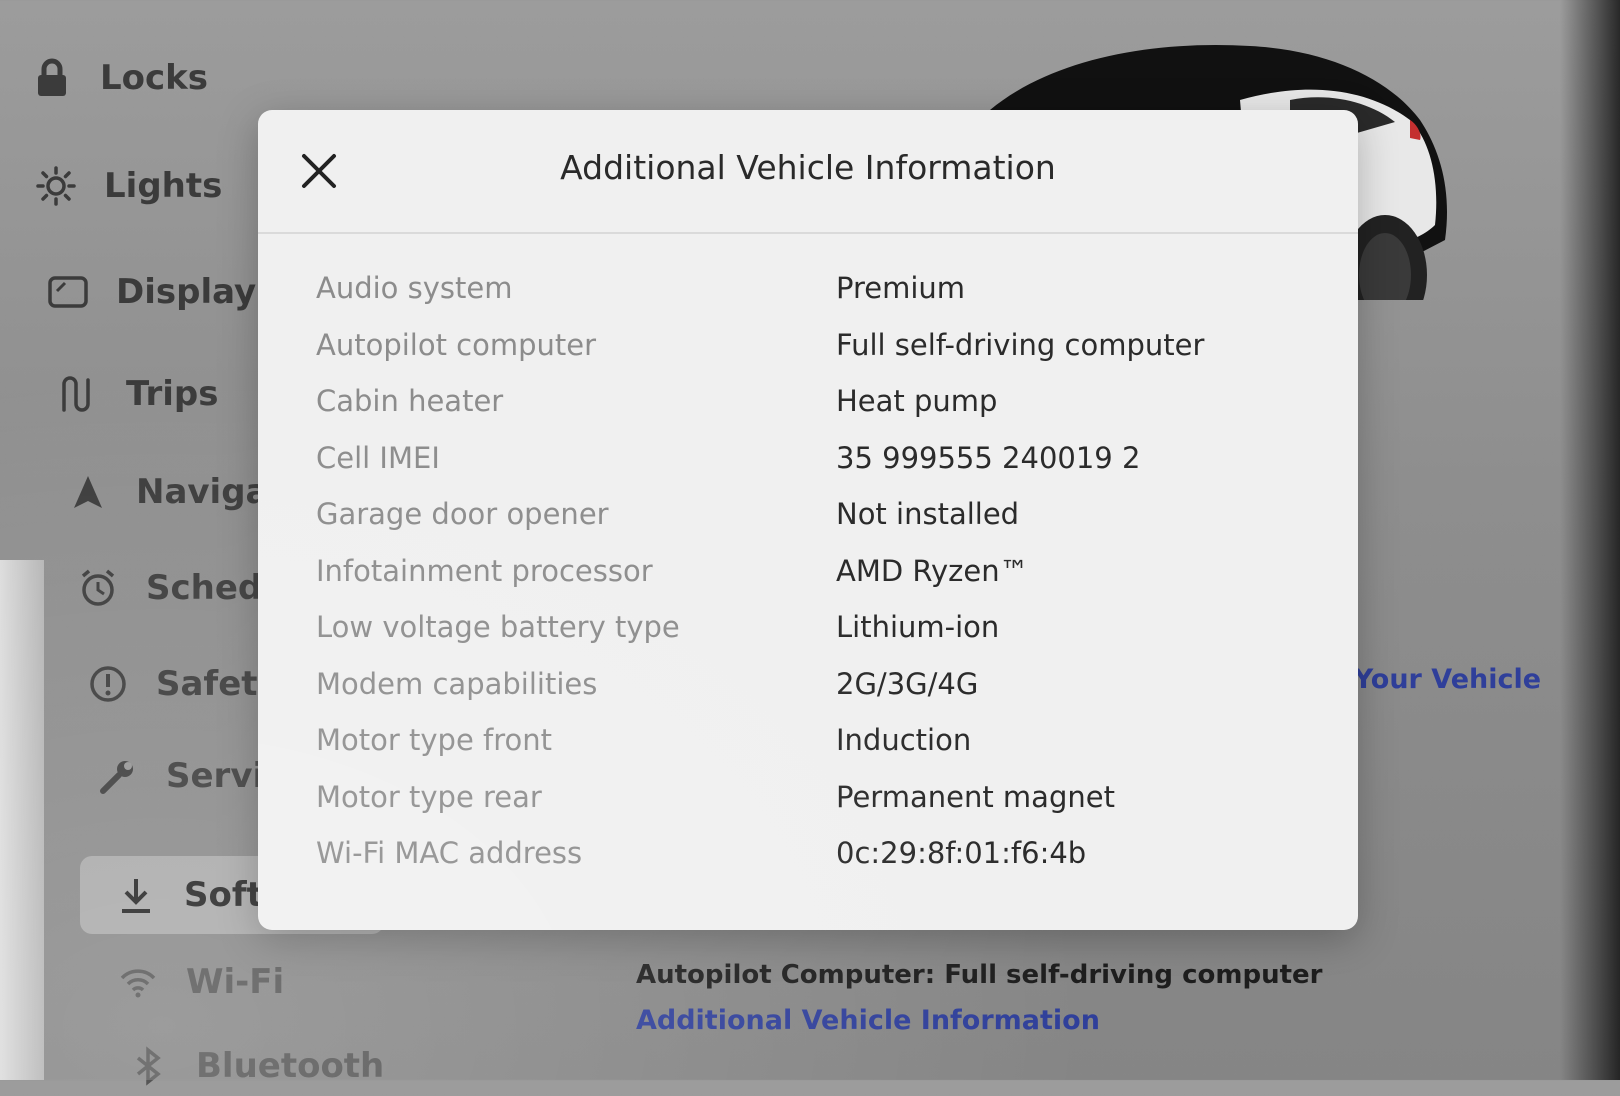 The width and height of the screenshot is (1620, 1096). Describe the element at coordinates (904, 740) in the screenshot. I see `info-value: Induction` at that location.